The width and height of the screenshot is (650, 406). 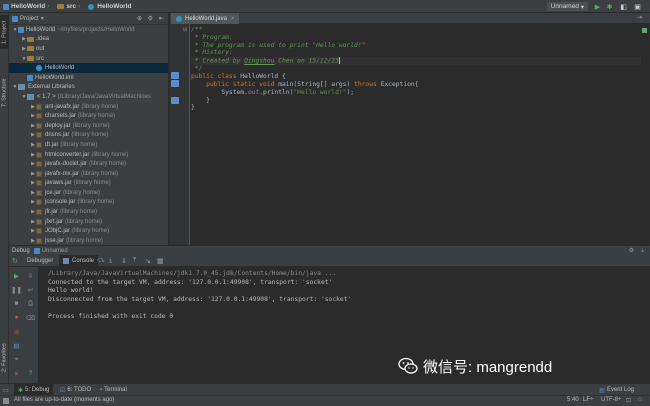 I want to click on force-step-into-icon: ⇓, so click(x=124, y=261).